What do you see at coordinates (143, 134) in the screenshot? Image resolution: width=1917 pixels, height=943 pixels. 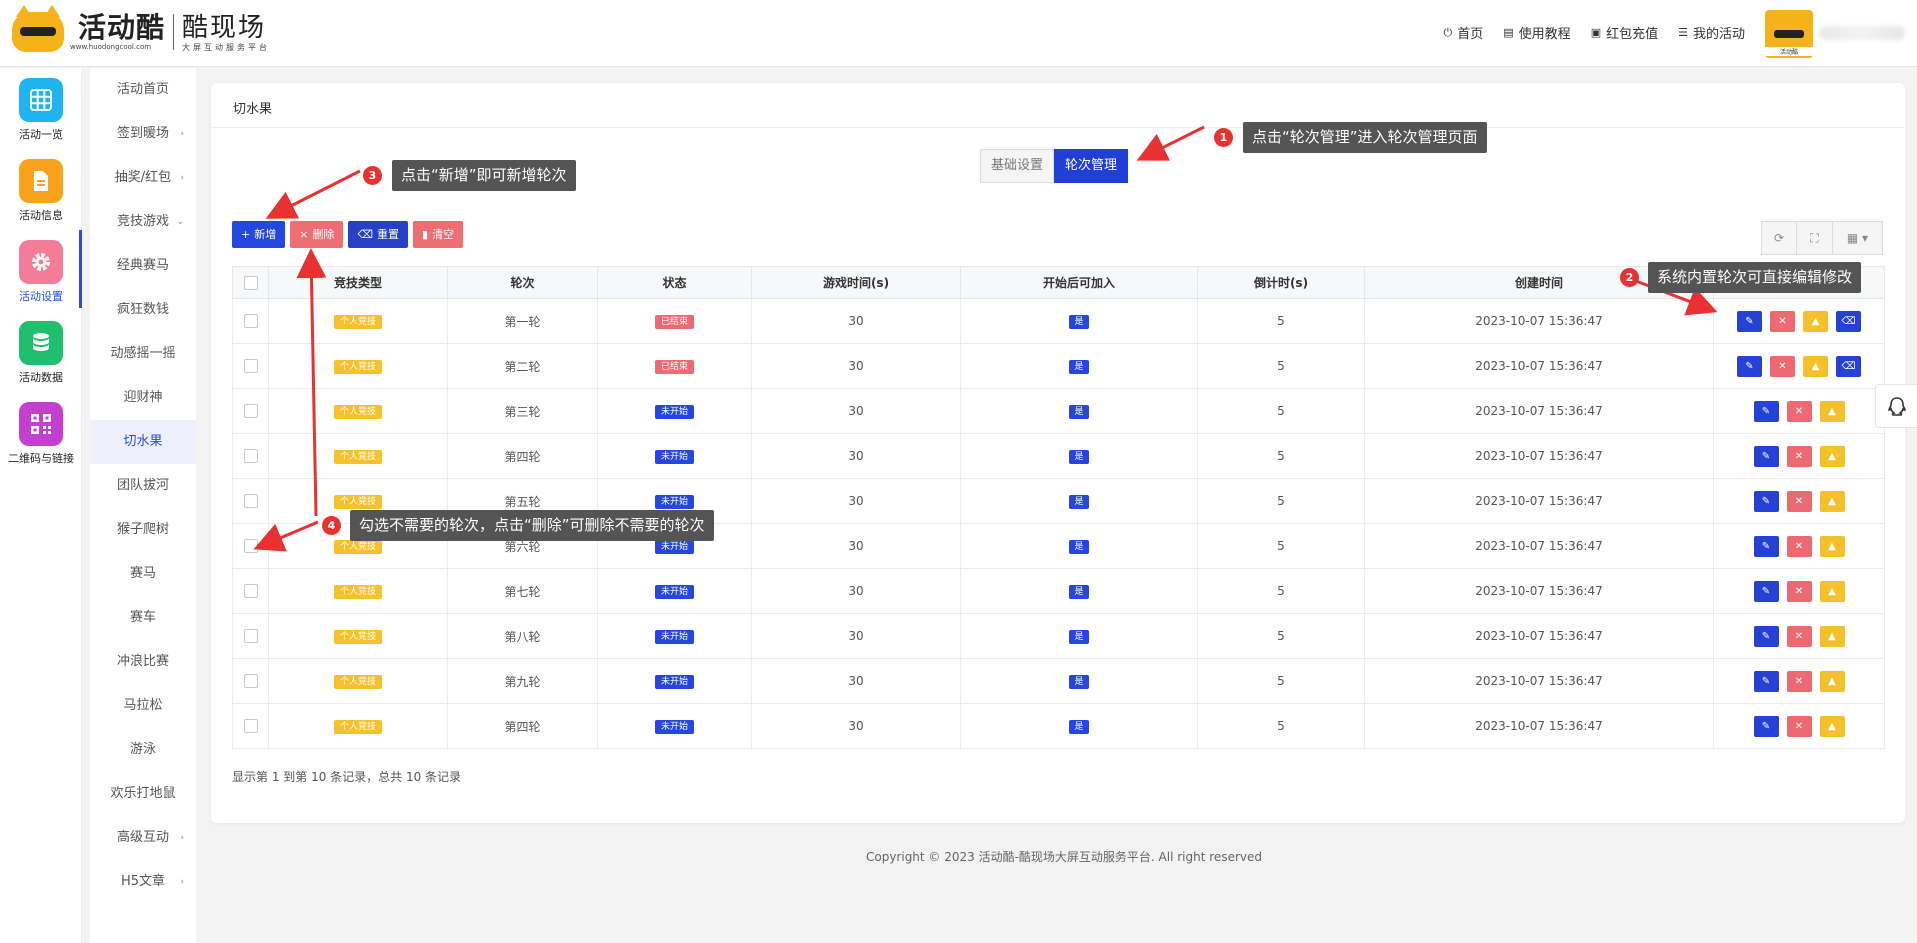 I see `submenu-item: 签到暖场 ›` at bounding box center [143, 134].